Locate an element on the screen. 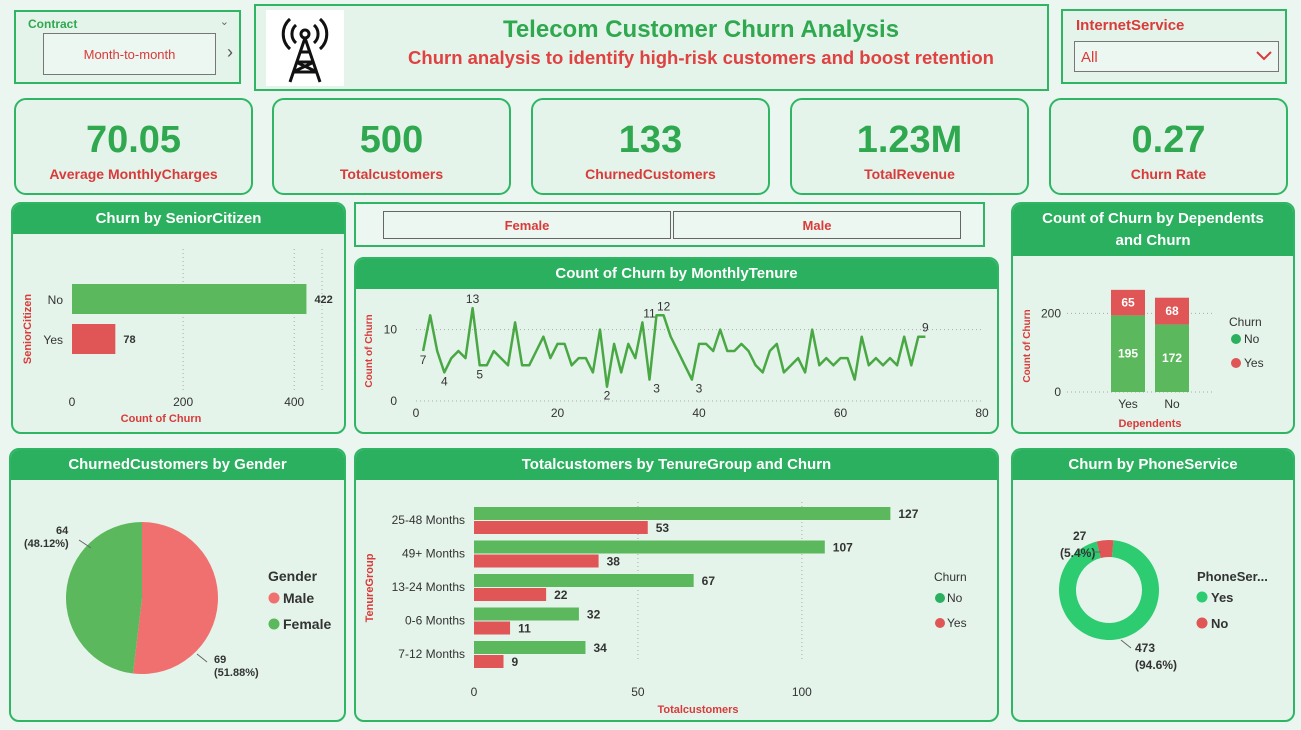 The image size is (1301, 730). data-label: 68 is located at coordinates (1172, 311).